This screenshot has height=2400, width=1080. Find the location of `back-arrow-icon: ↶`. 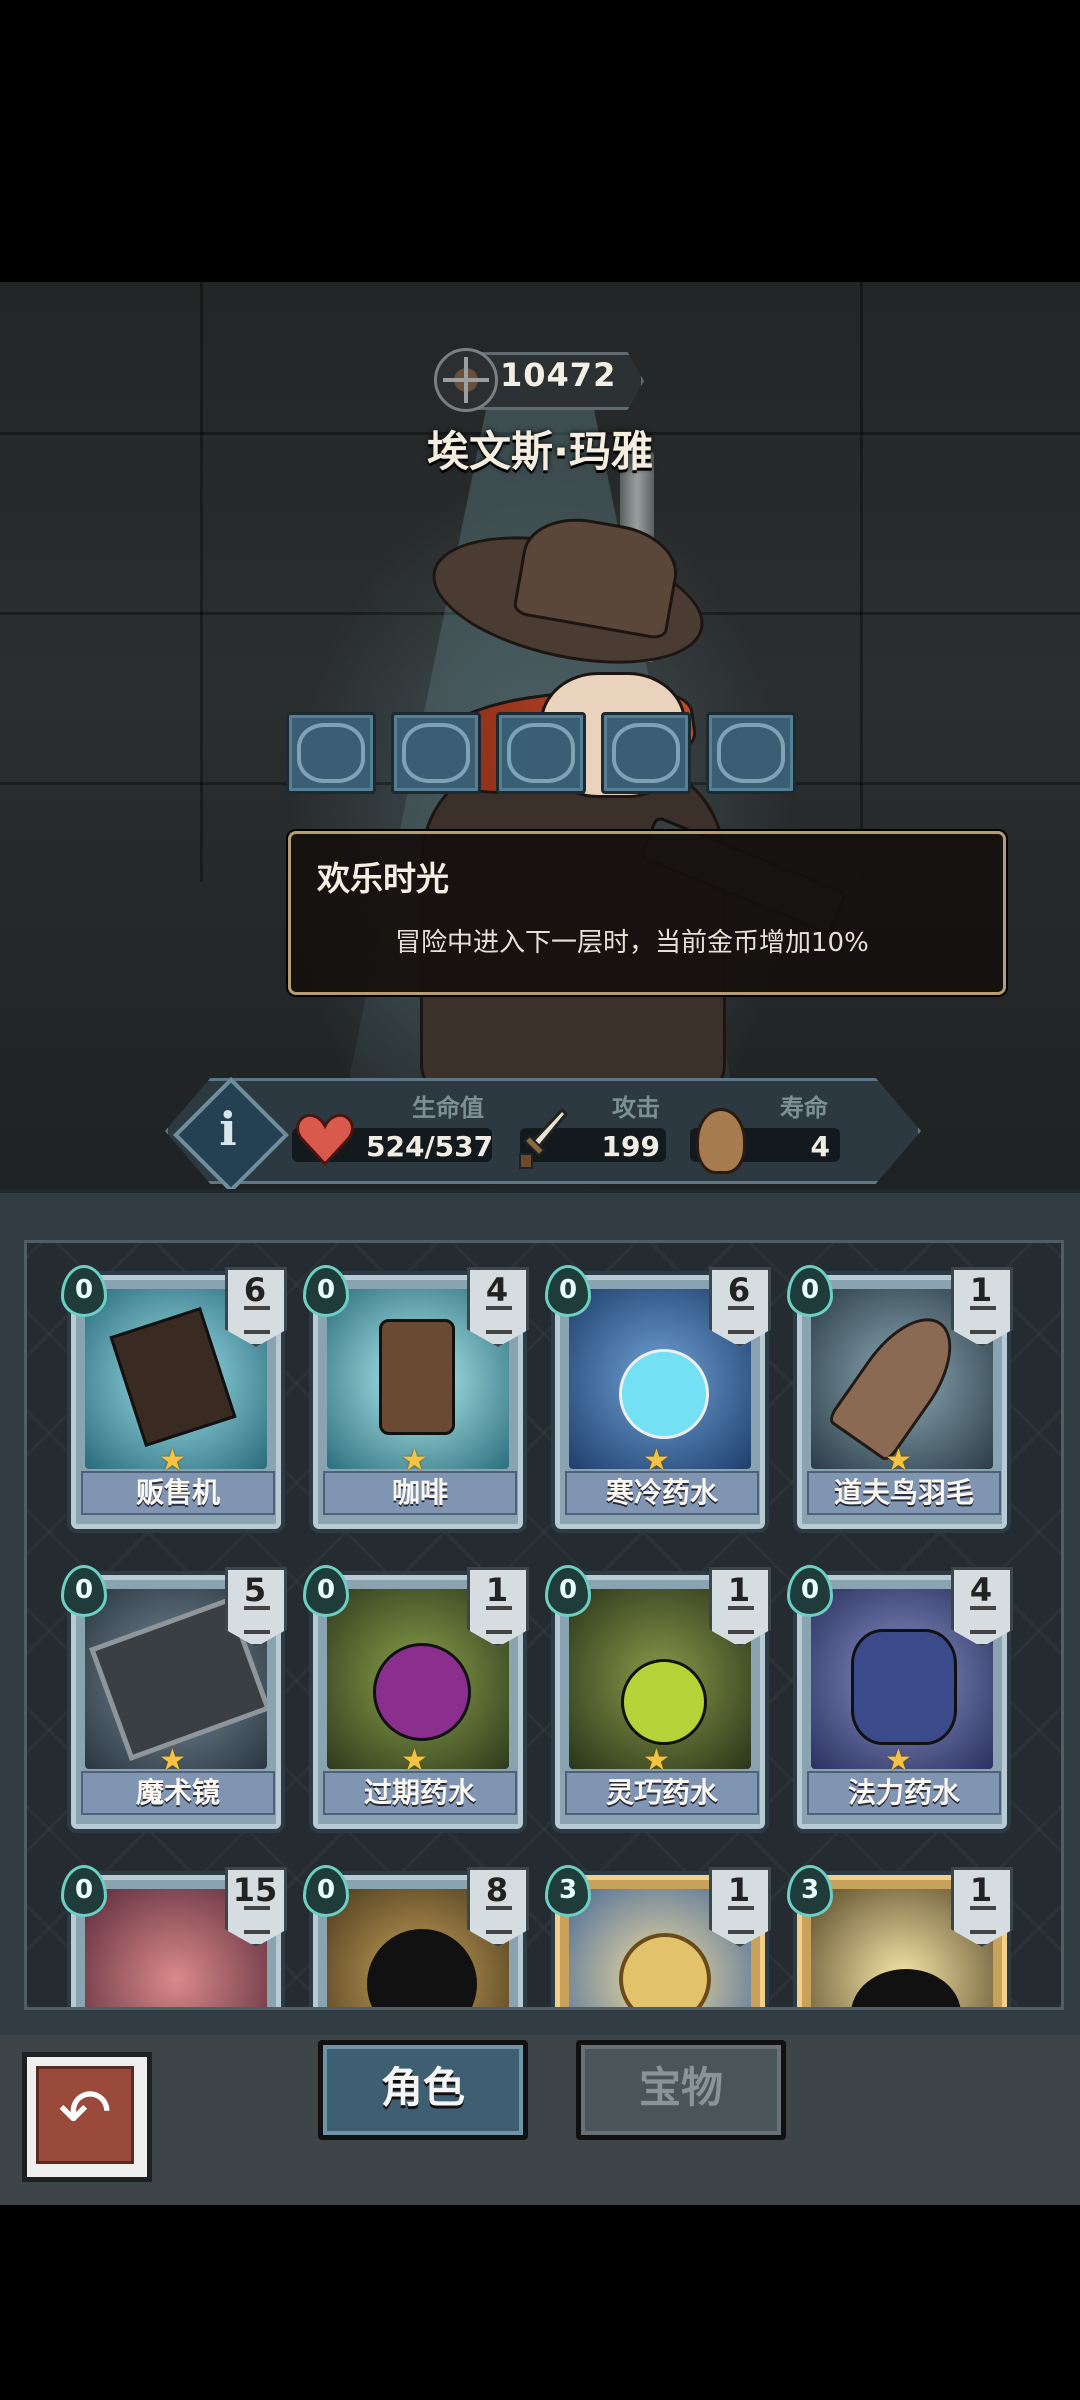

back-arrow-icon: ↶ is located at coordinates (85, 2115).